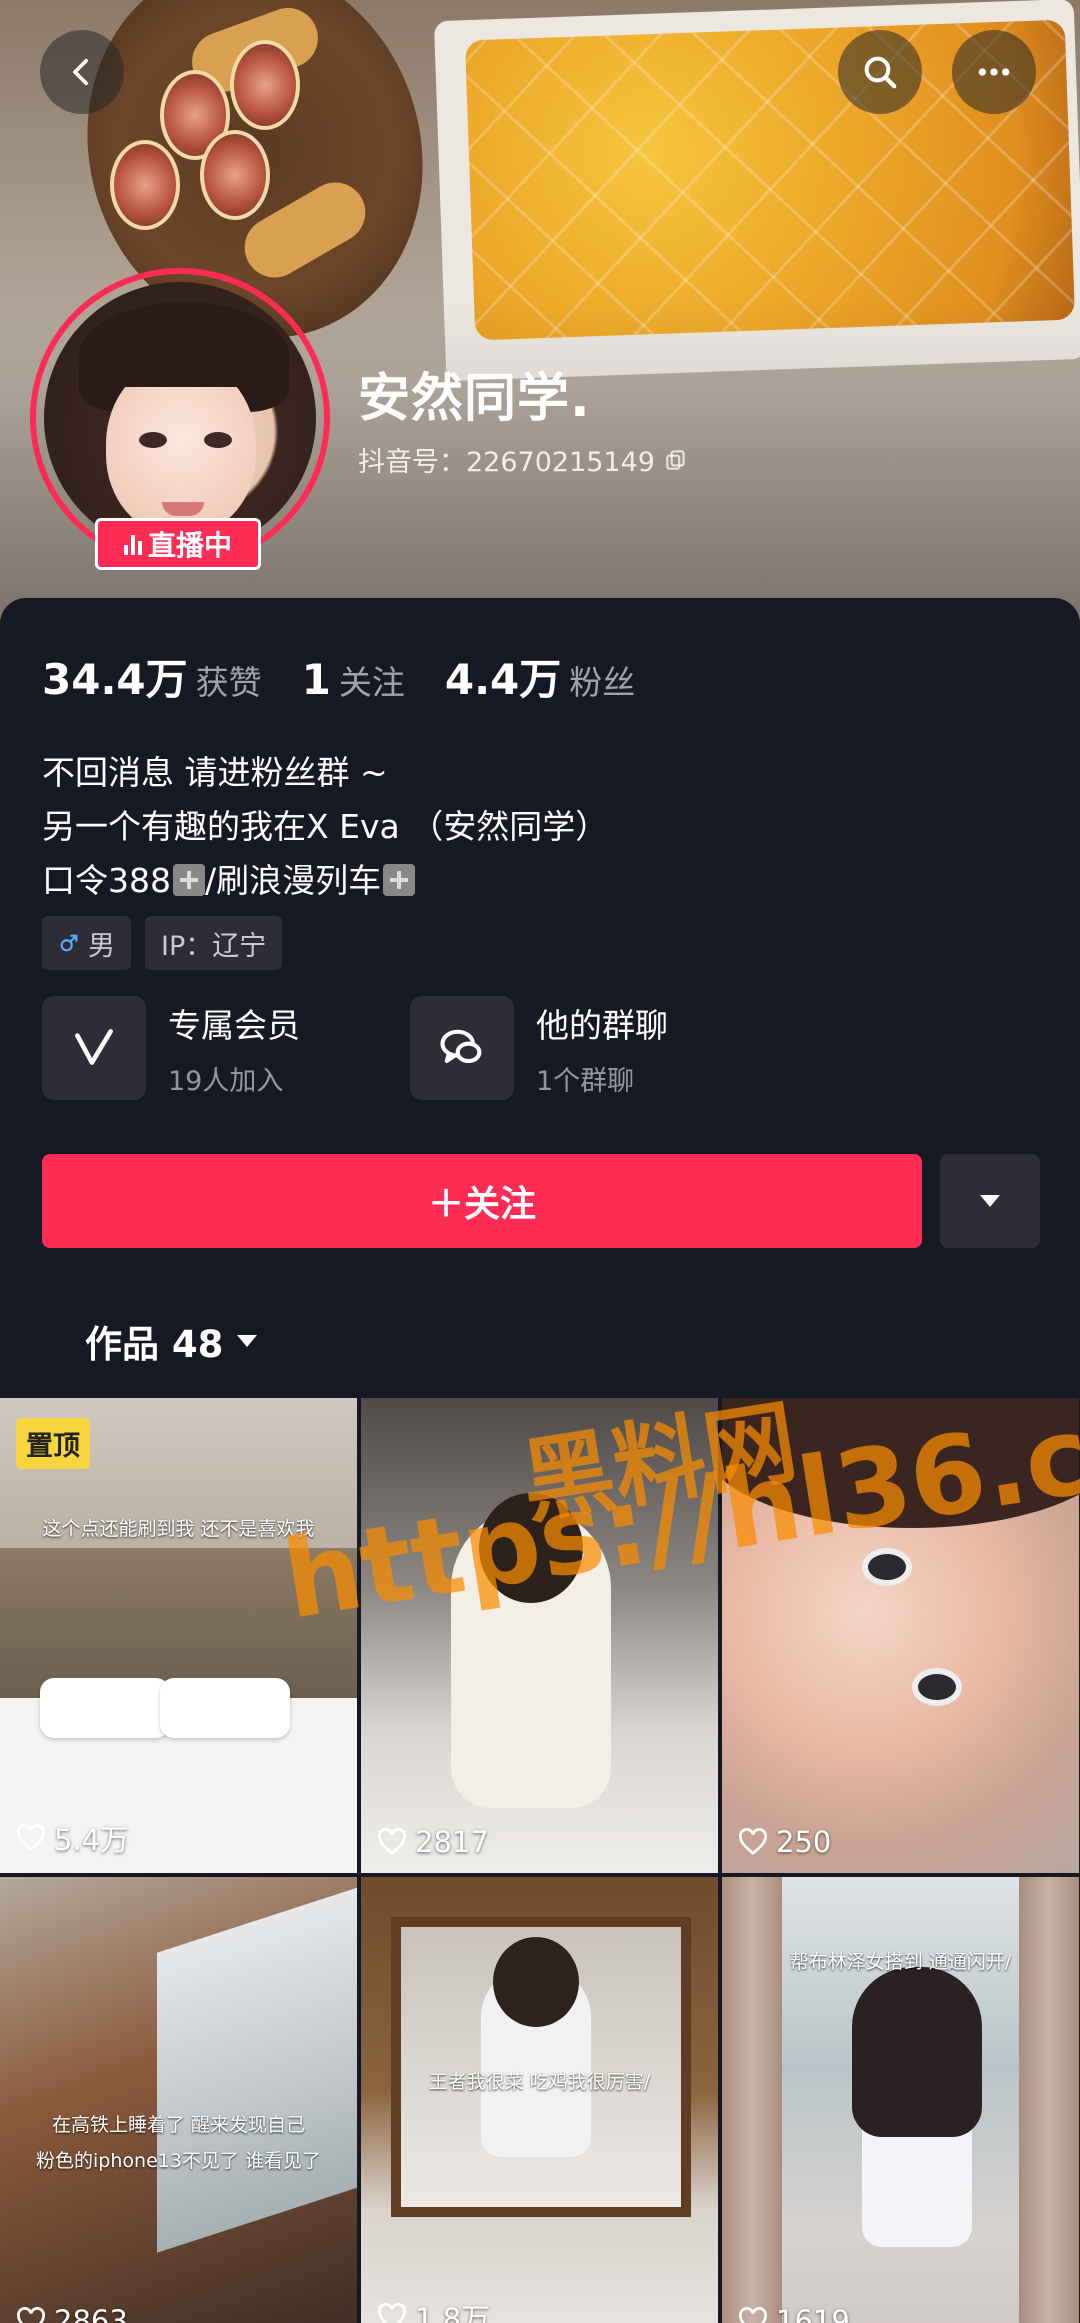 The width and height of the screenshot is (1080, 2323). I want to click on group-chat-icon, so click(461, 1046).